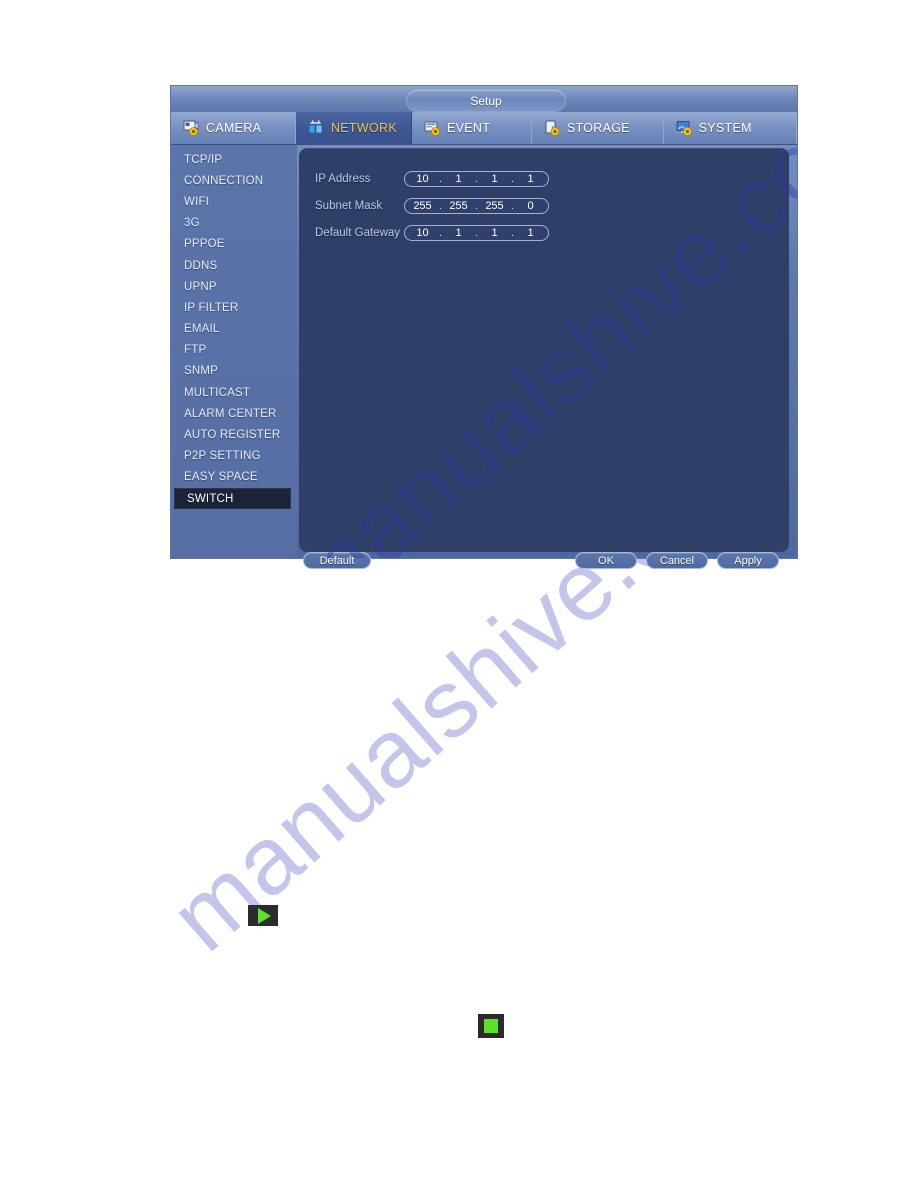 The image size is (918, 1188). Describe the element at coordinates (423, 179) in the screenshot. I see `ip-address-octet-1: 10` at that location.